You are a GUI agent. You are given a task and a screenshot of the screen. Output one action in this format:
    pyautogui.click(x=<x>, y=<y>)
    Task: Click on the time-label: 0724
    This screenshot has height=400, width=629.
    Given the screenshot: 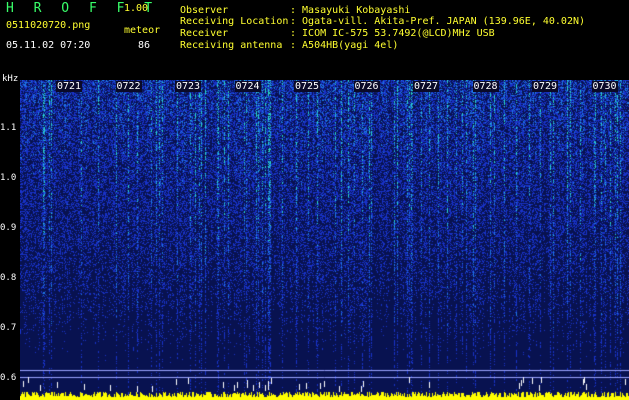 What is the action you would take?
    pyautogui.click(x=247, y=86)
    